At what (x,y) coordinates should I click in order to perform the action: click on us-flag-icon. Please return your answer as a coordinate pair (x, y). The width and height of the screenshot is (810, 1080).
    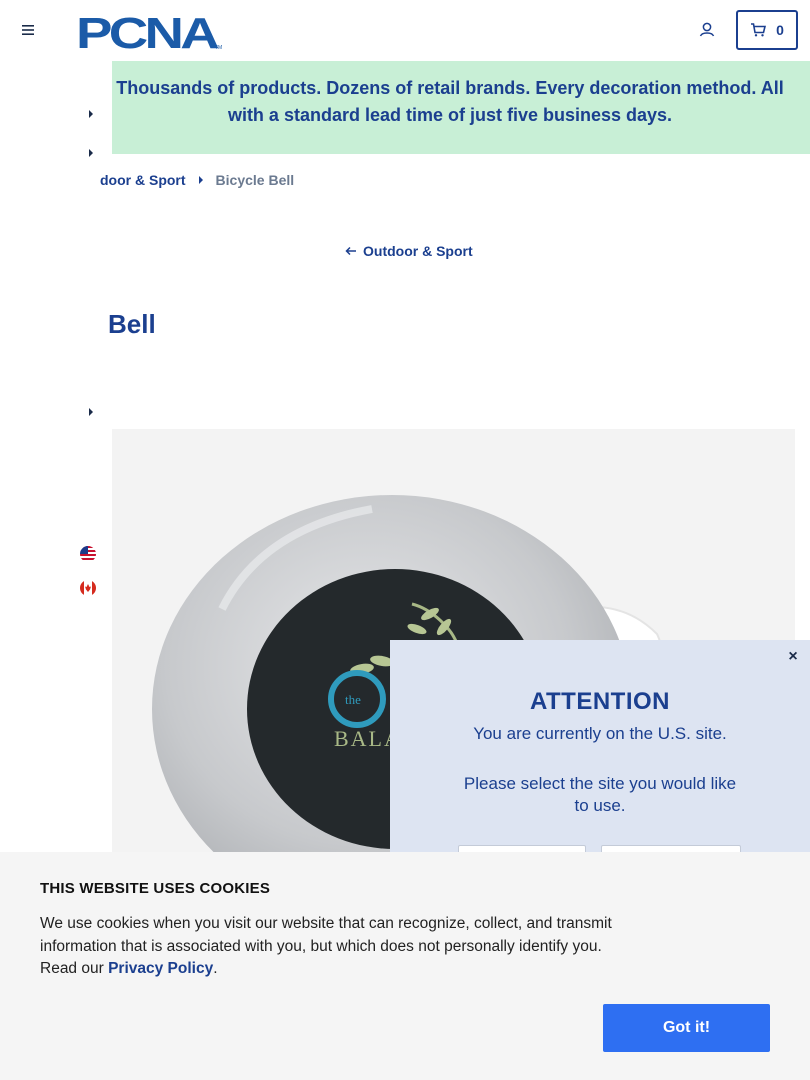
    Looking at the image, I should click on (88, 554).